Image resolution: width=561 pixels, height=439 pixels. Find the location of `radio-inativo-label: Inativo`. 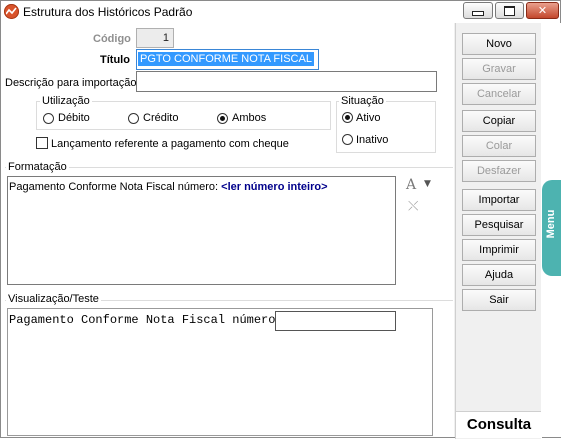

radio-inativo-label: Inativo is located at coordinates (372, 140).